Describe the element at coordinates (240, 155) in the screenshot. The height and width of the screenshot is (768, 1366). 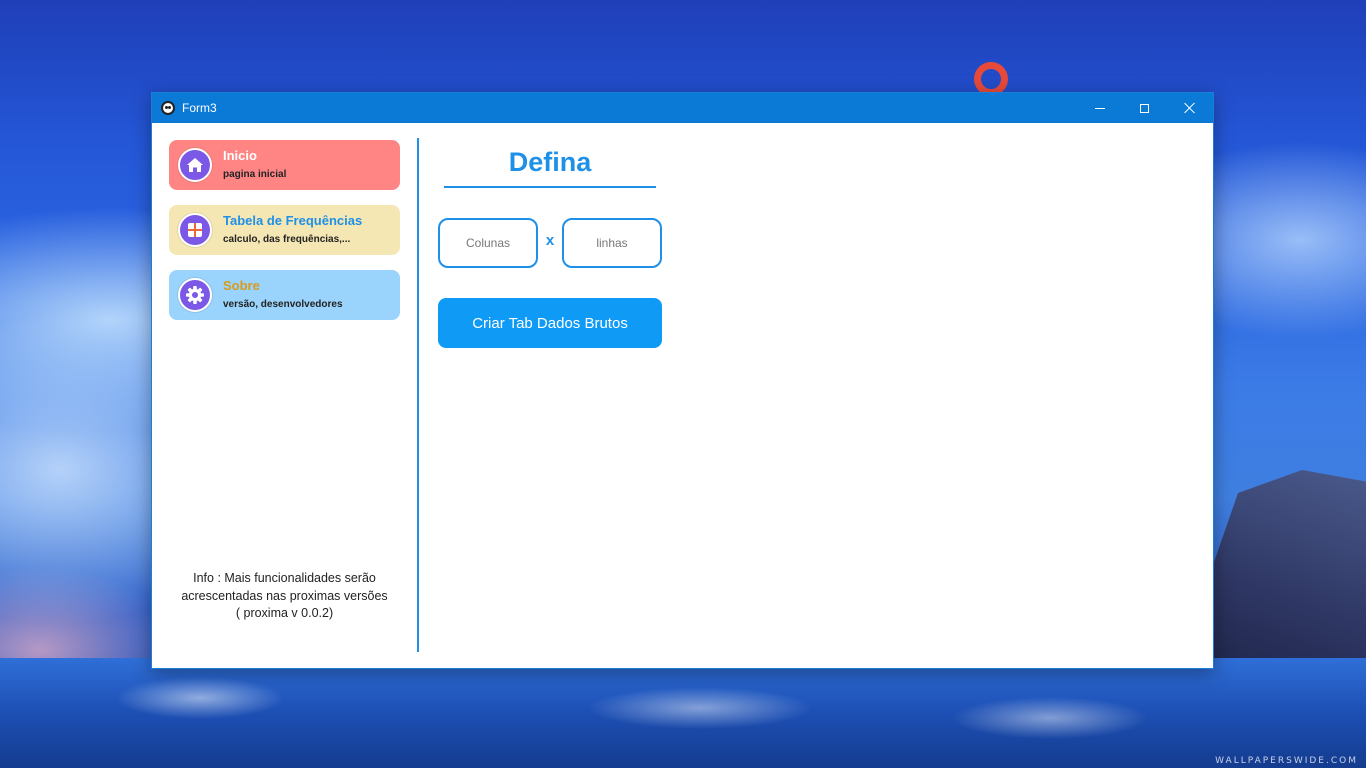
I see `sidebar-item-title: Inicio` at that location.